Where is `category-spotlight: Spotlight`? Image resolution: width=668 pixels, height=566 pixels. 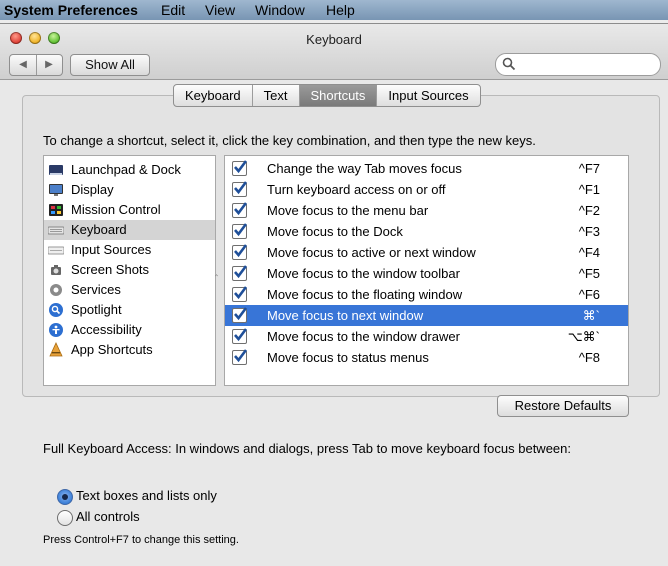
category-spotlight: Spotlight is located at coordinates (129, 310).